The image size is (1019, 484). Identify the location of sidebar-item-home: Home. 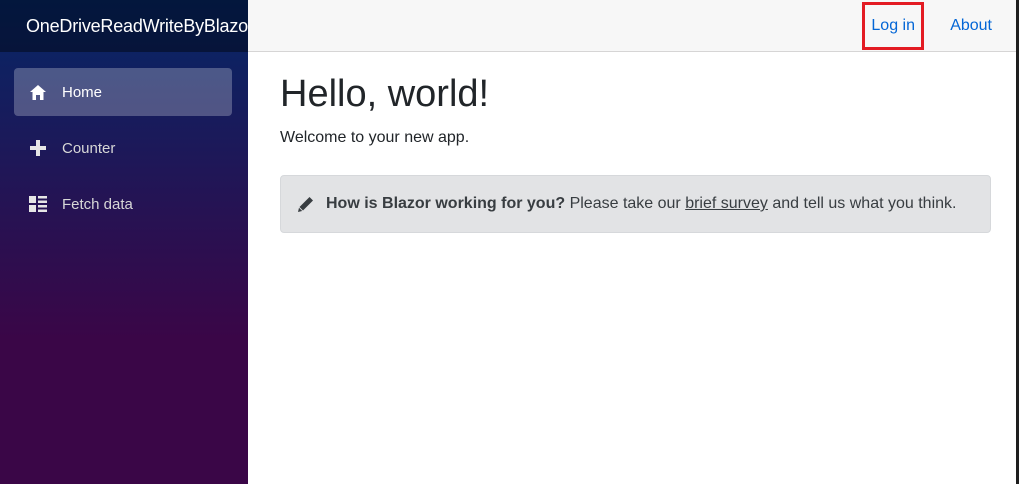
(123, 92).